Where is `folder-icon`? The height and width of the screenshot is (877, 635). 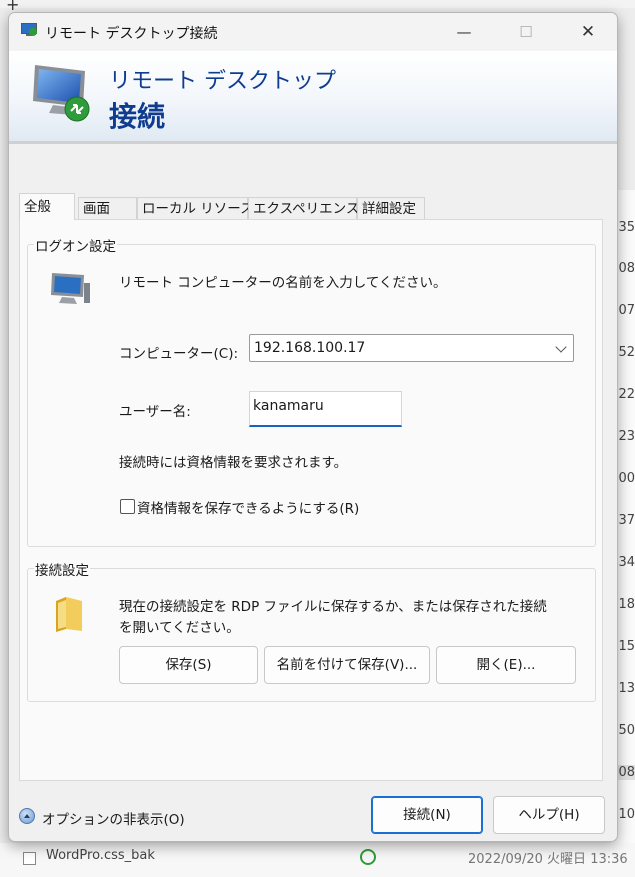
folder-icon is located at coordinates (69, 614).